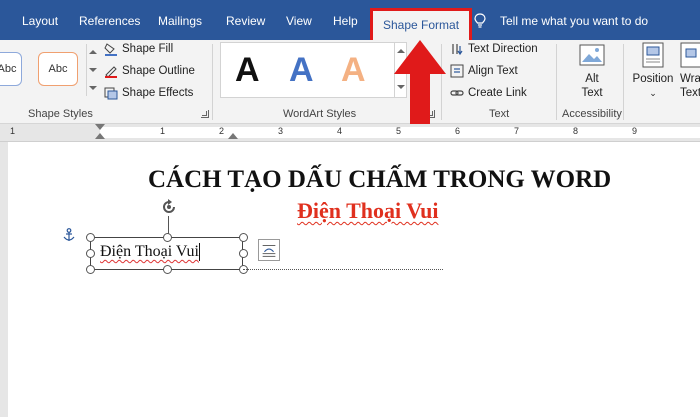  I want to click on right-indent-marker, so click(233, 136).